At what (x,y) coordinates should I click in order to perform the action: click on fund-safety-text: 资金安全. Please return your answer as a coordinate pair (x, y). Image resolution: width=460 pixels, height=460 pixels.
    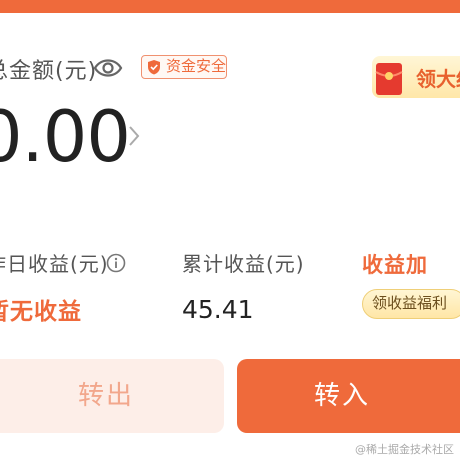
    Looking at the image, I should click on (196, 66).